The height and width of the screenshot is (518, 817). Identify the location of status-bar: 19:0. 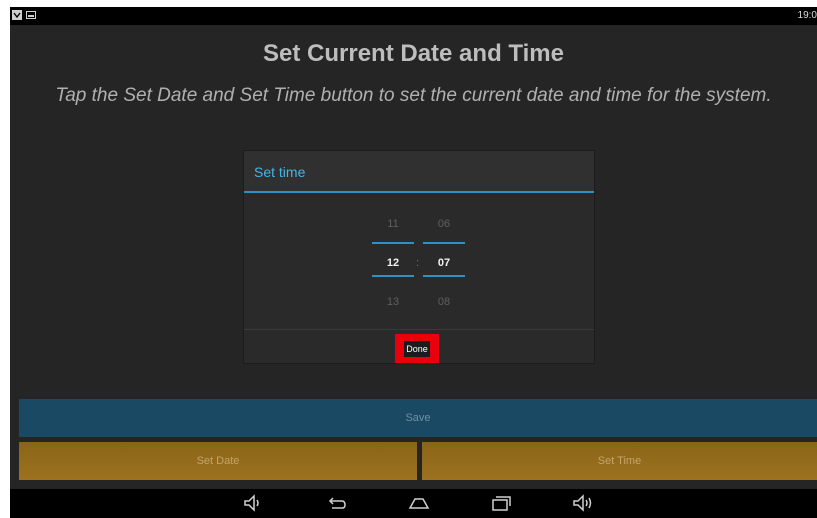
(413, 16).